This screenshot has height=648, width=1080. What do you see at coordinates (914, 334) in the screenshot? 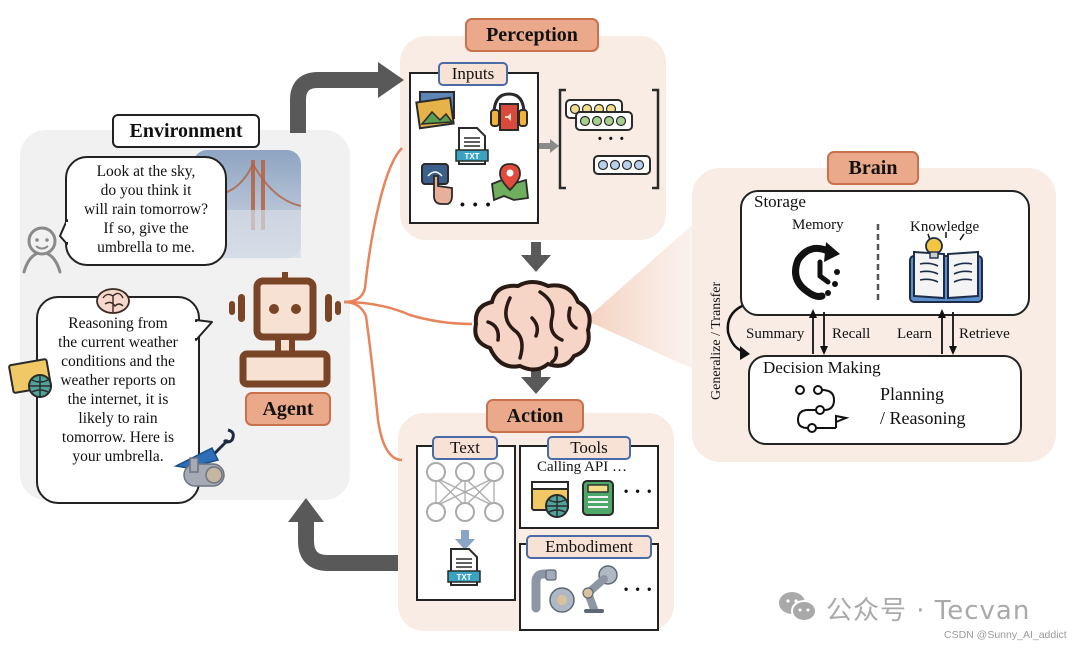
I see `learn-label: Learn` at bounding box center [914, 334].